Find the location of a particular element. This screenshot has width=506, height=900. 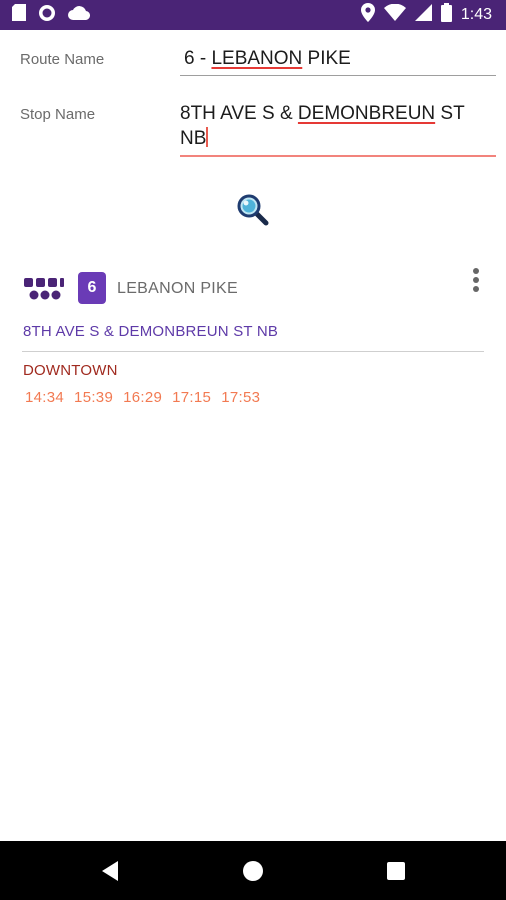

recents-icon is located at coordinates (396, 870).